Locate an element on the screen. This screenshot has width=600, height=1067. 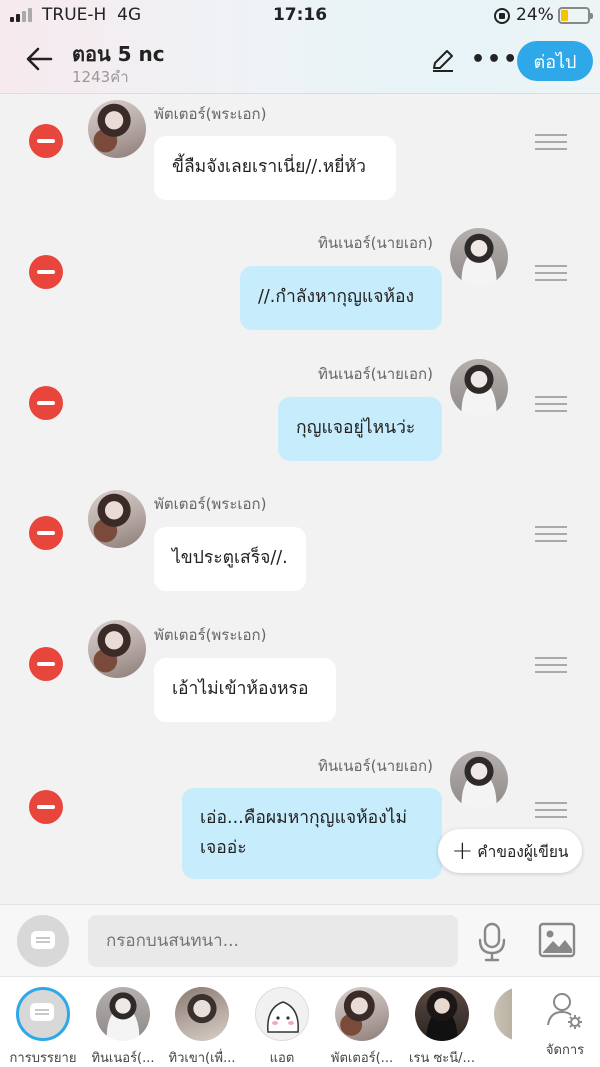
chat-input is located at coordinates (273, 941).